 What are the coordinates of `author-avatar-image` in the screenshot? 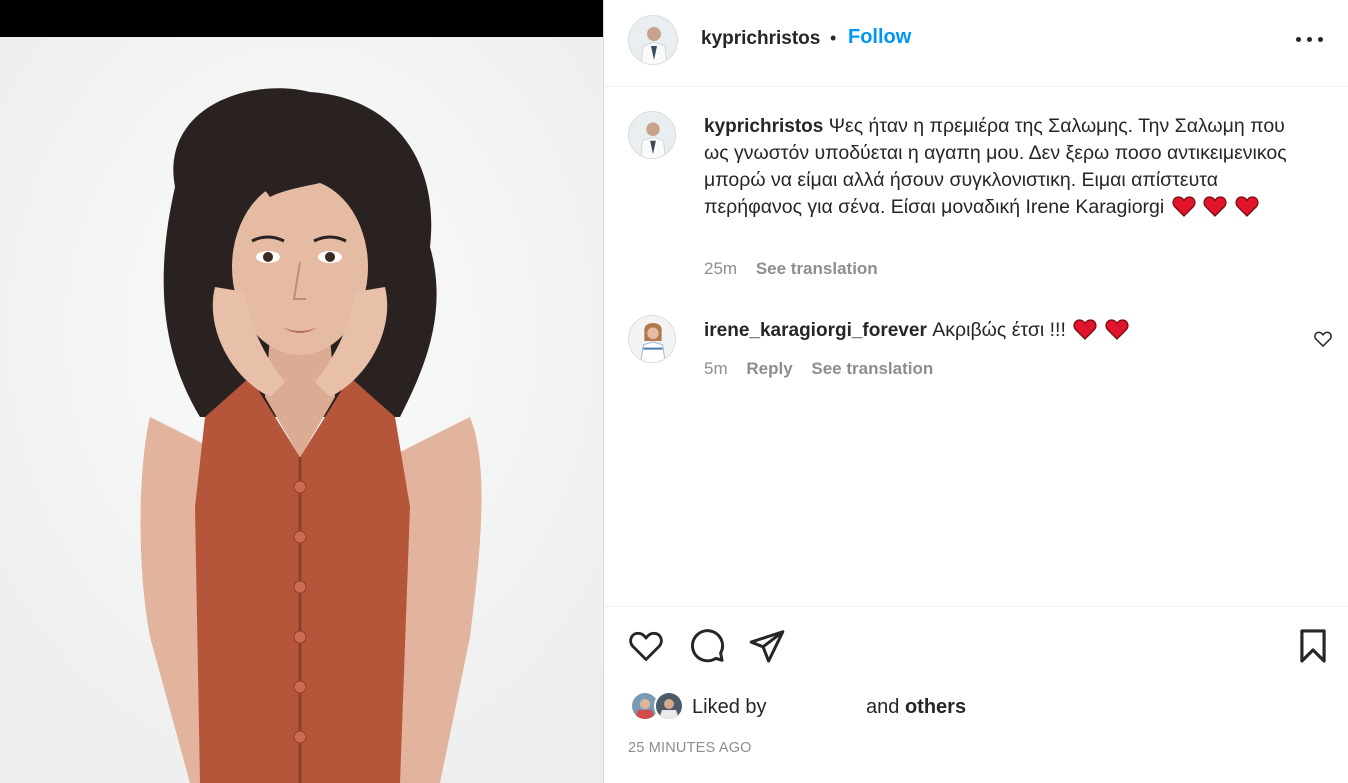 It's located at (653, 40).